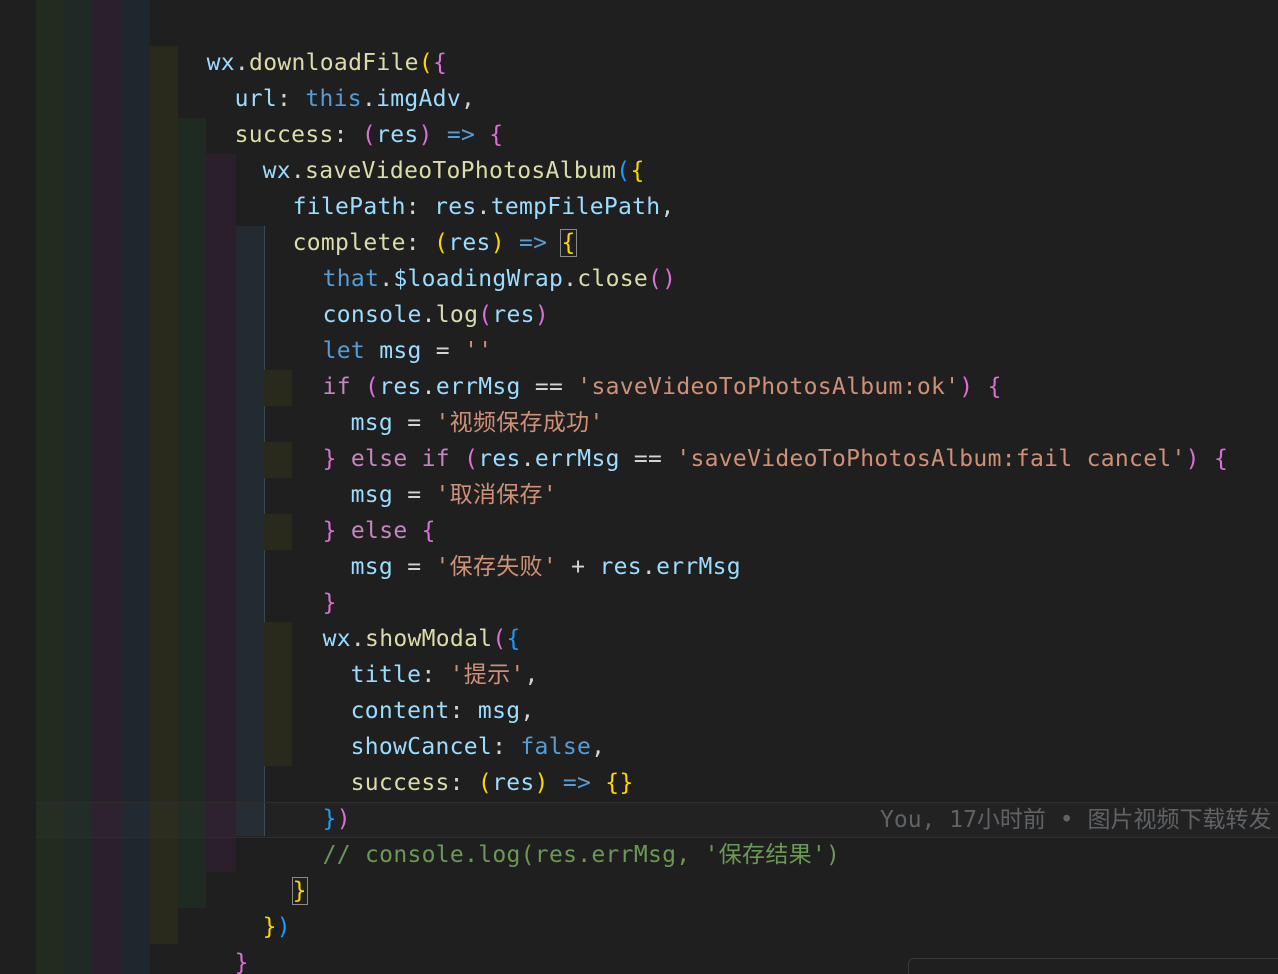 This screenshot has width=1278, height=974. Describe the element at coordinates (425, 474) in the screenshot. I see `code-line-13: msg = '取消保存'` at that location.